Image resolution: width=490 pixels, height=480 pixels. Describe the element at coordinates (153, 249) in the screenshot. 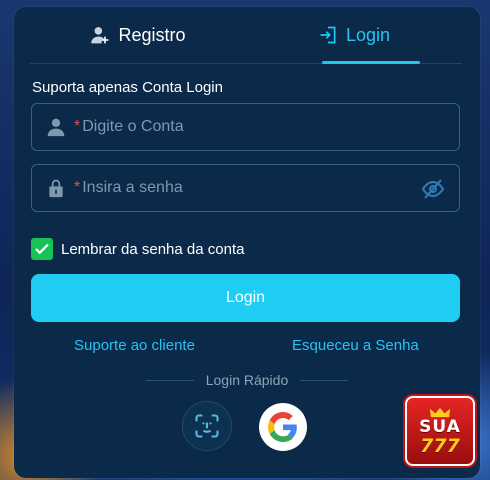

I see `remember-label: Lembrar da senha da conta` at that location.